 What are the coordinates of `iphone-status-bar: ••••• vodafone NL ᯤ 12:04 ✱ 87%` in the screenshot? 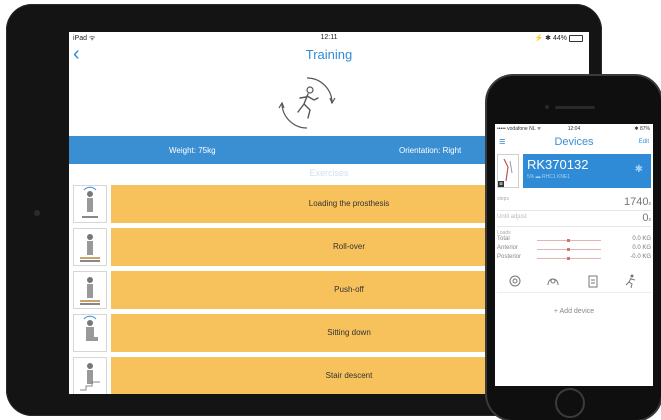 It's located at (574, 129).